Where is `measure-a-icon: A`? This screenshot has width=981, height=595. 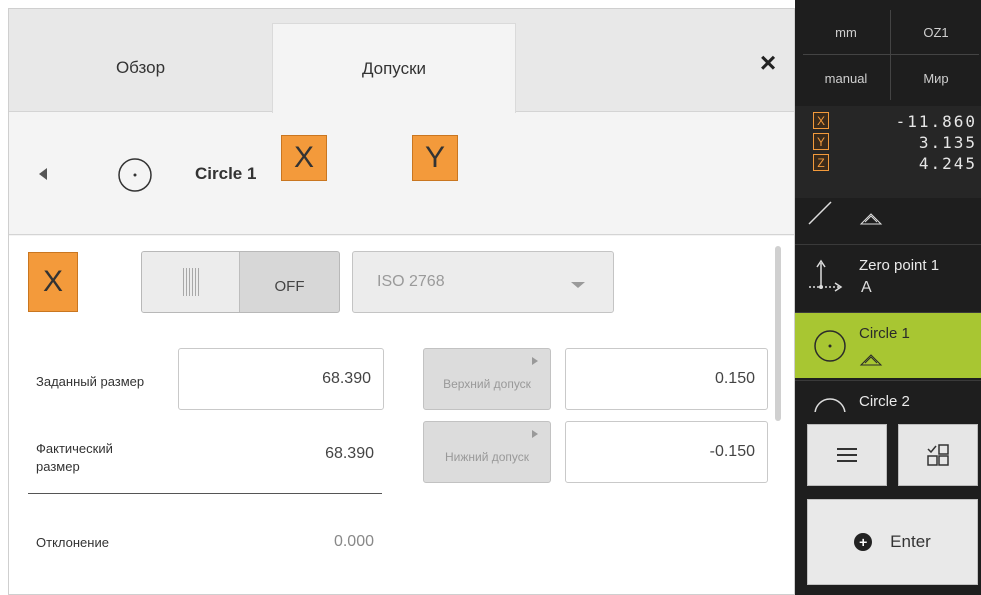
measure-a-icon: A is located at coordinates (866, 287).